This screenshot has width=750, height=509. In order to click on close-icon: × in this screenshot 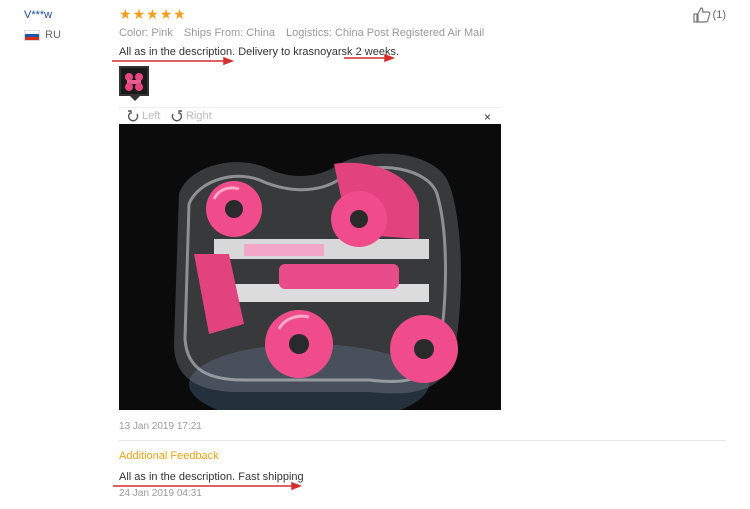, I will do `click(487, 117)`.